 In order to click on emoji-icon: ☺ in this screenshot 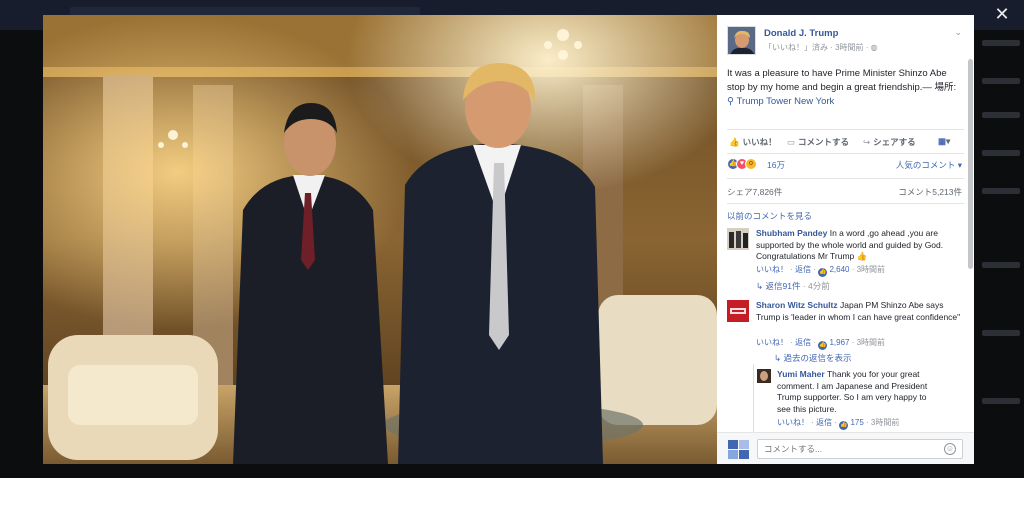, I will do `click(950, 449)`.